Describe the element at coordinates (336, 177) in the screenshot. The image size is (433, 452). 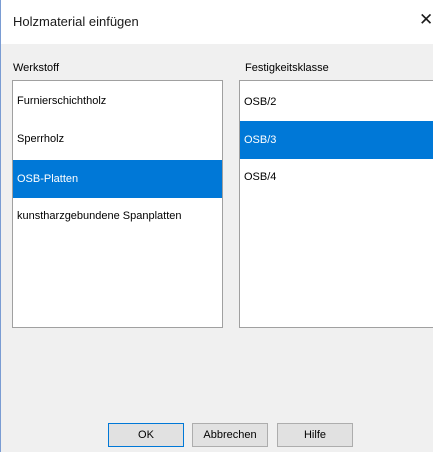
I see `list-item-osb-4: OSB/4` at that location.